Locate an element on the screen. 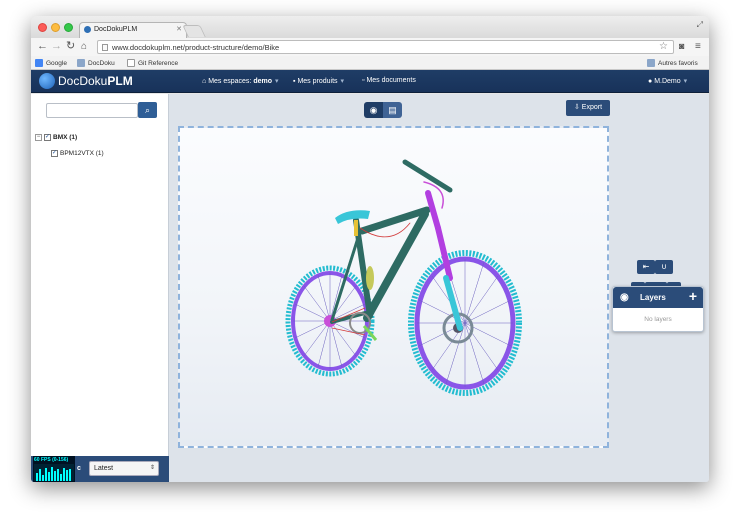 The height and width of the screenshot is (523, 740). collapse-icon: − is located at coordinates (38, 137).